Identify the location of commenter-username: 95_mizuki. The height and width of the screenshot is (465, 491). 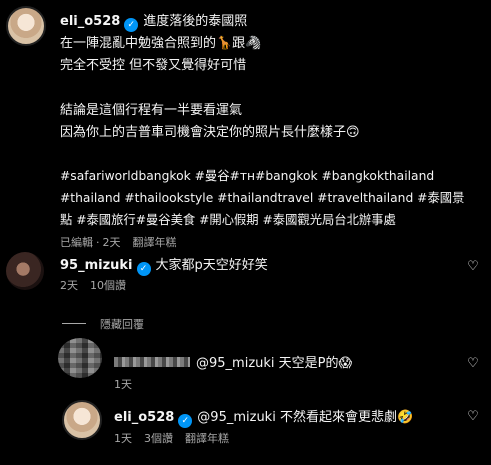
(96, 265).